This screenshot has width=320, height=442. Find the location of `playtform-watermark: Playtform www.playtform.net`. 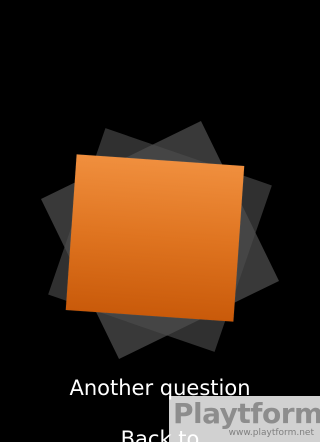

playtform-watermark: Playtform www.playtform.net is located at coordinates (244, 419).